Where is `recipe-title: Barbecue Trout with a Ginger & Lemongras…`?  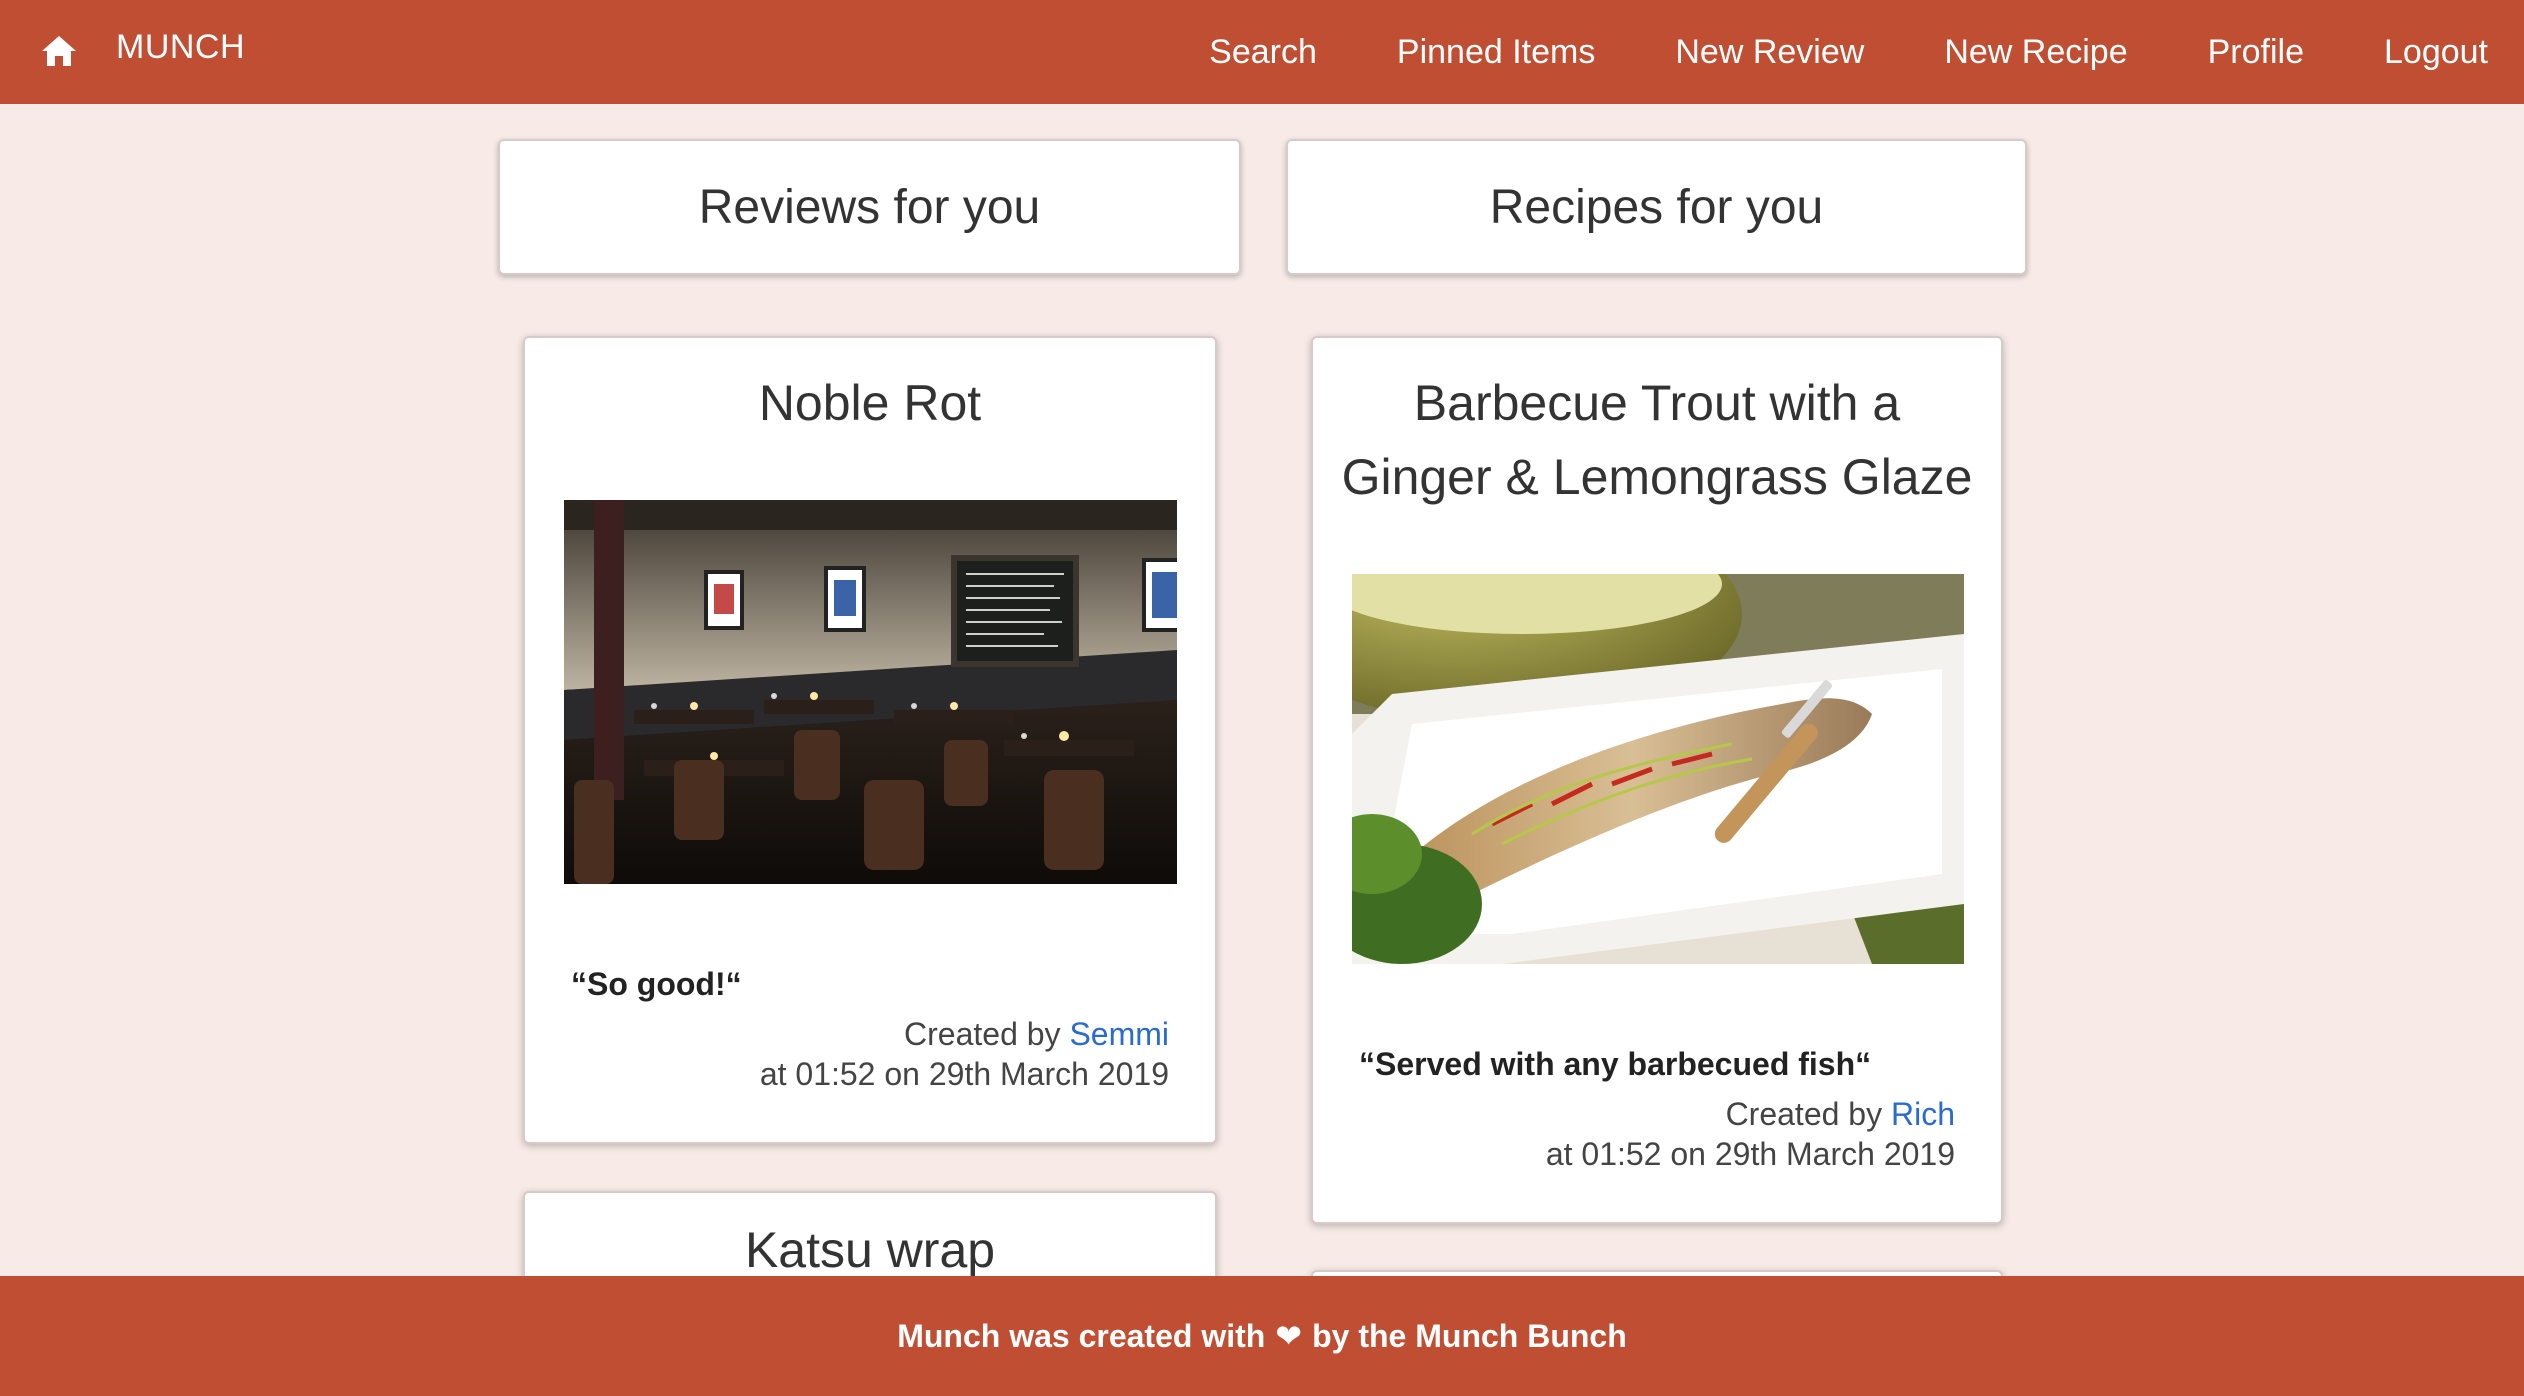 recipe-title: Barbecue Trout with a Ginger & Lemongras… is located at coordinates (1657, 440).